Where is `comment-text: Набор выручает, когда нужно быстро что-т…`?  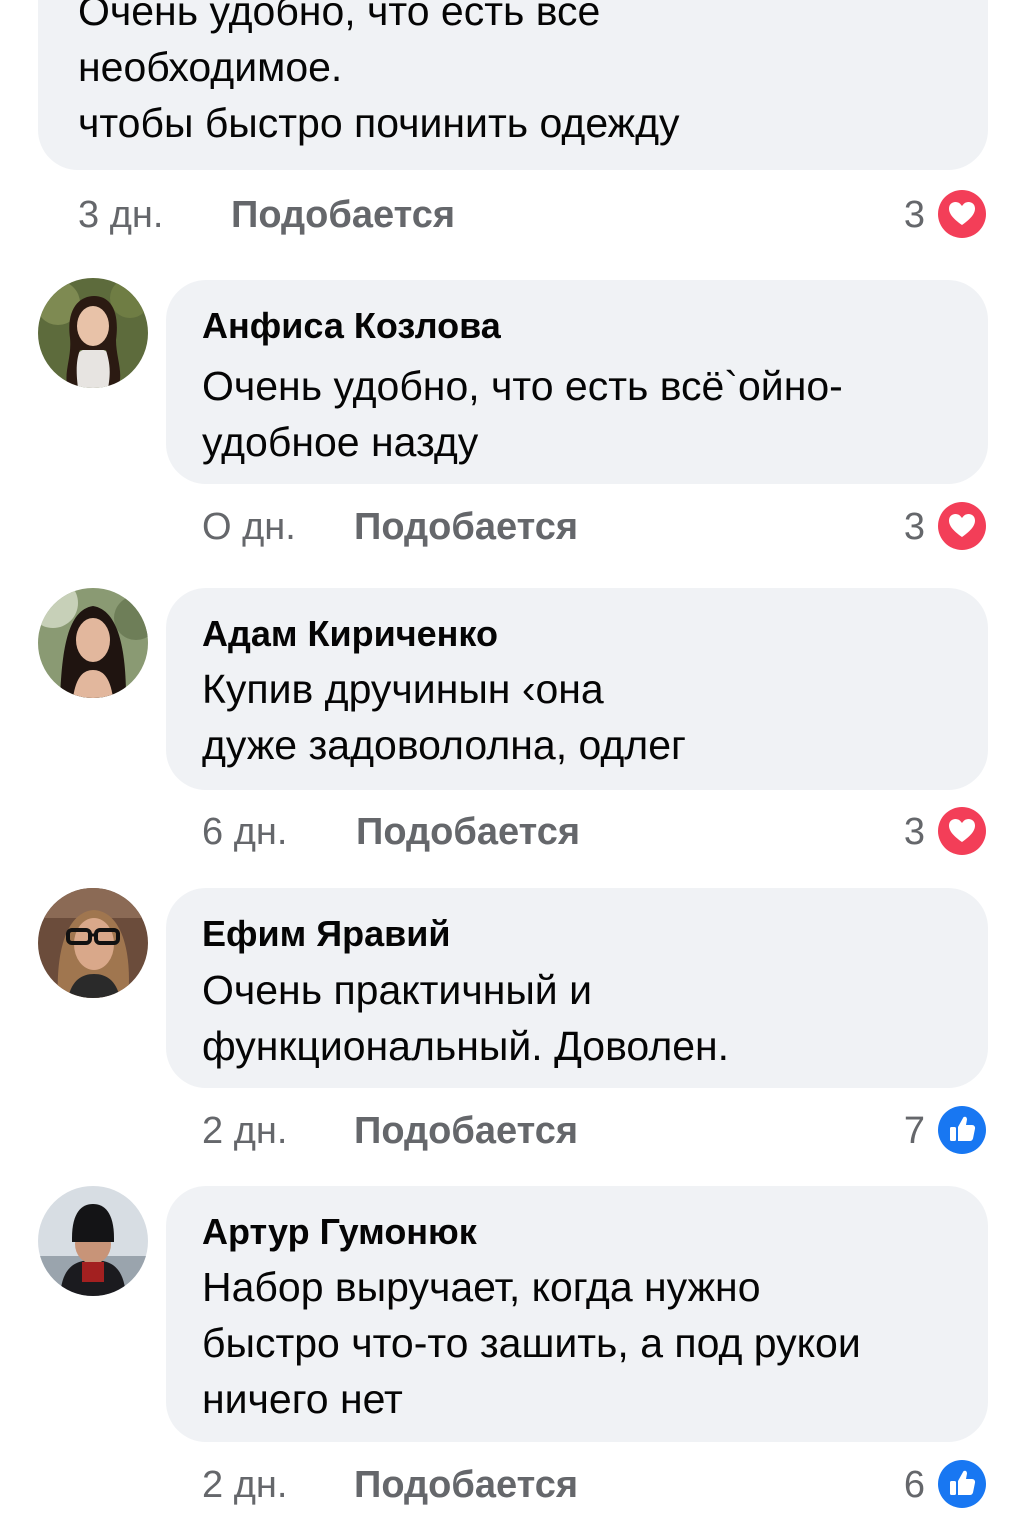 comment-text: Набор выручает, когда нужно быстро что-т… is located at coordinates (531, 1343).